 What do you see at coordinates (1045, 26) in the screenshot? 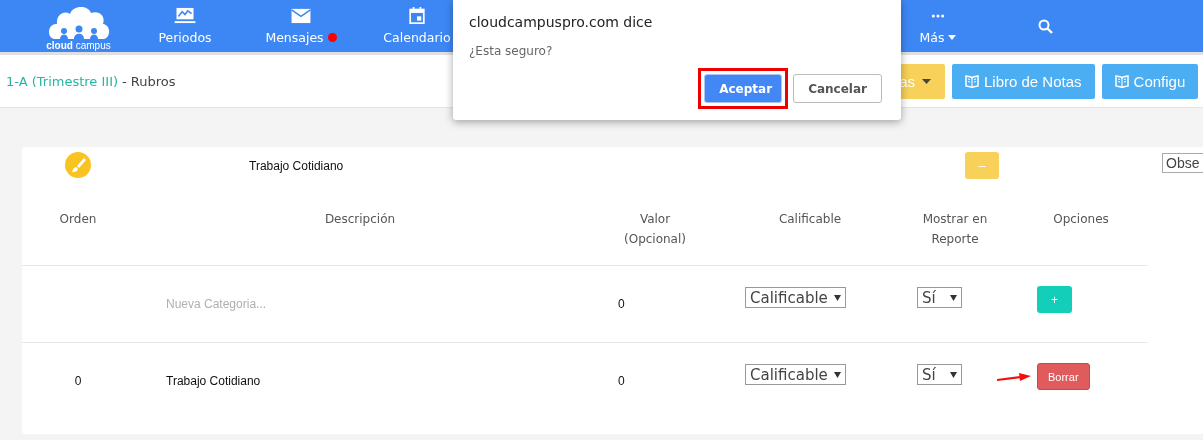
I see `search-icon` at bounding box center [1045, 26].